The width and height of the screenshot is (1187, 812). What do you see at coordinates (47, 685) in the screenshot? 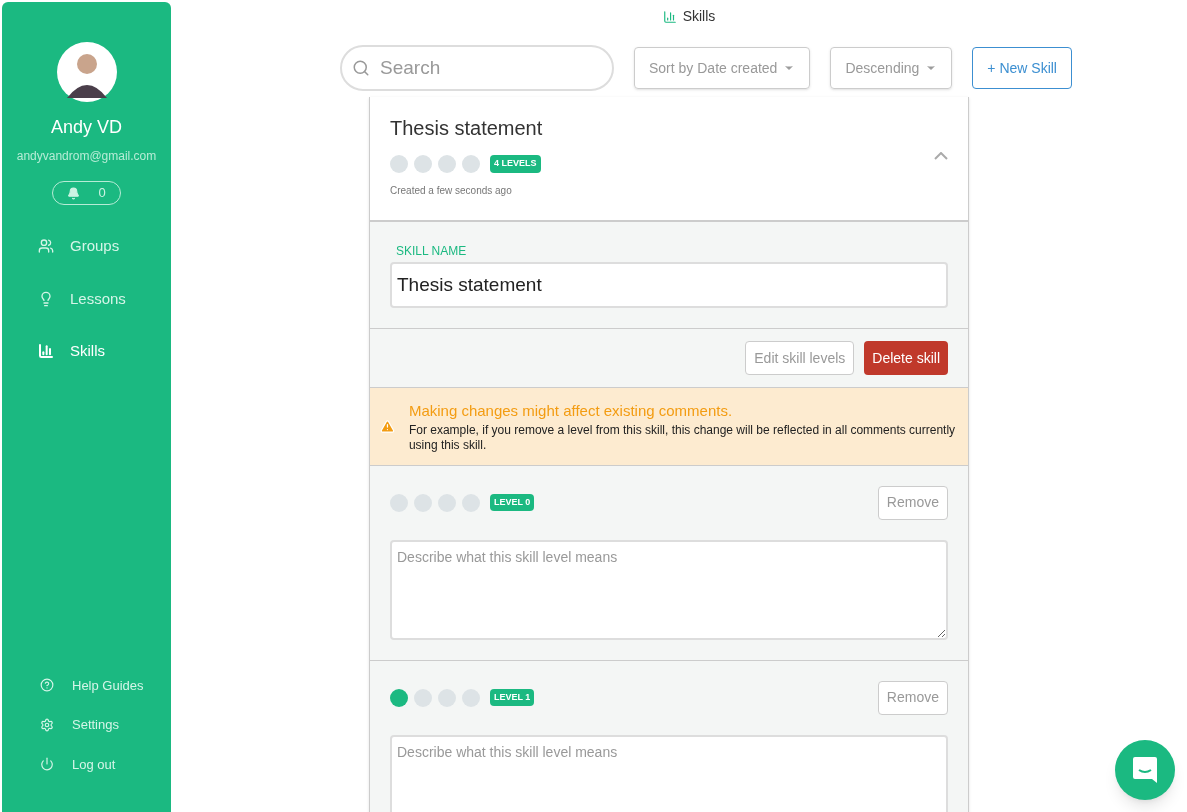
I see `help-icon` at bounding box center [47, 685].